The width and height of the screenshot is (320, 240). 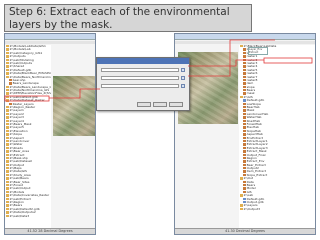 I want to click on input-raster-field, so click(x=140, y=70).